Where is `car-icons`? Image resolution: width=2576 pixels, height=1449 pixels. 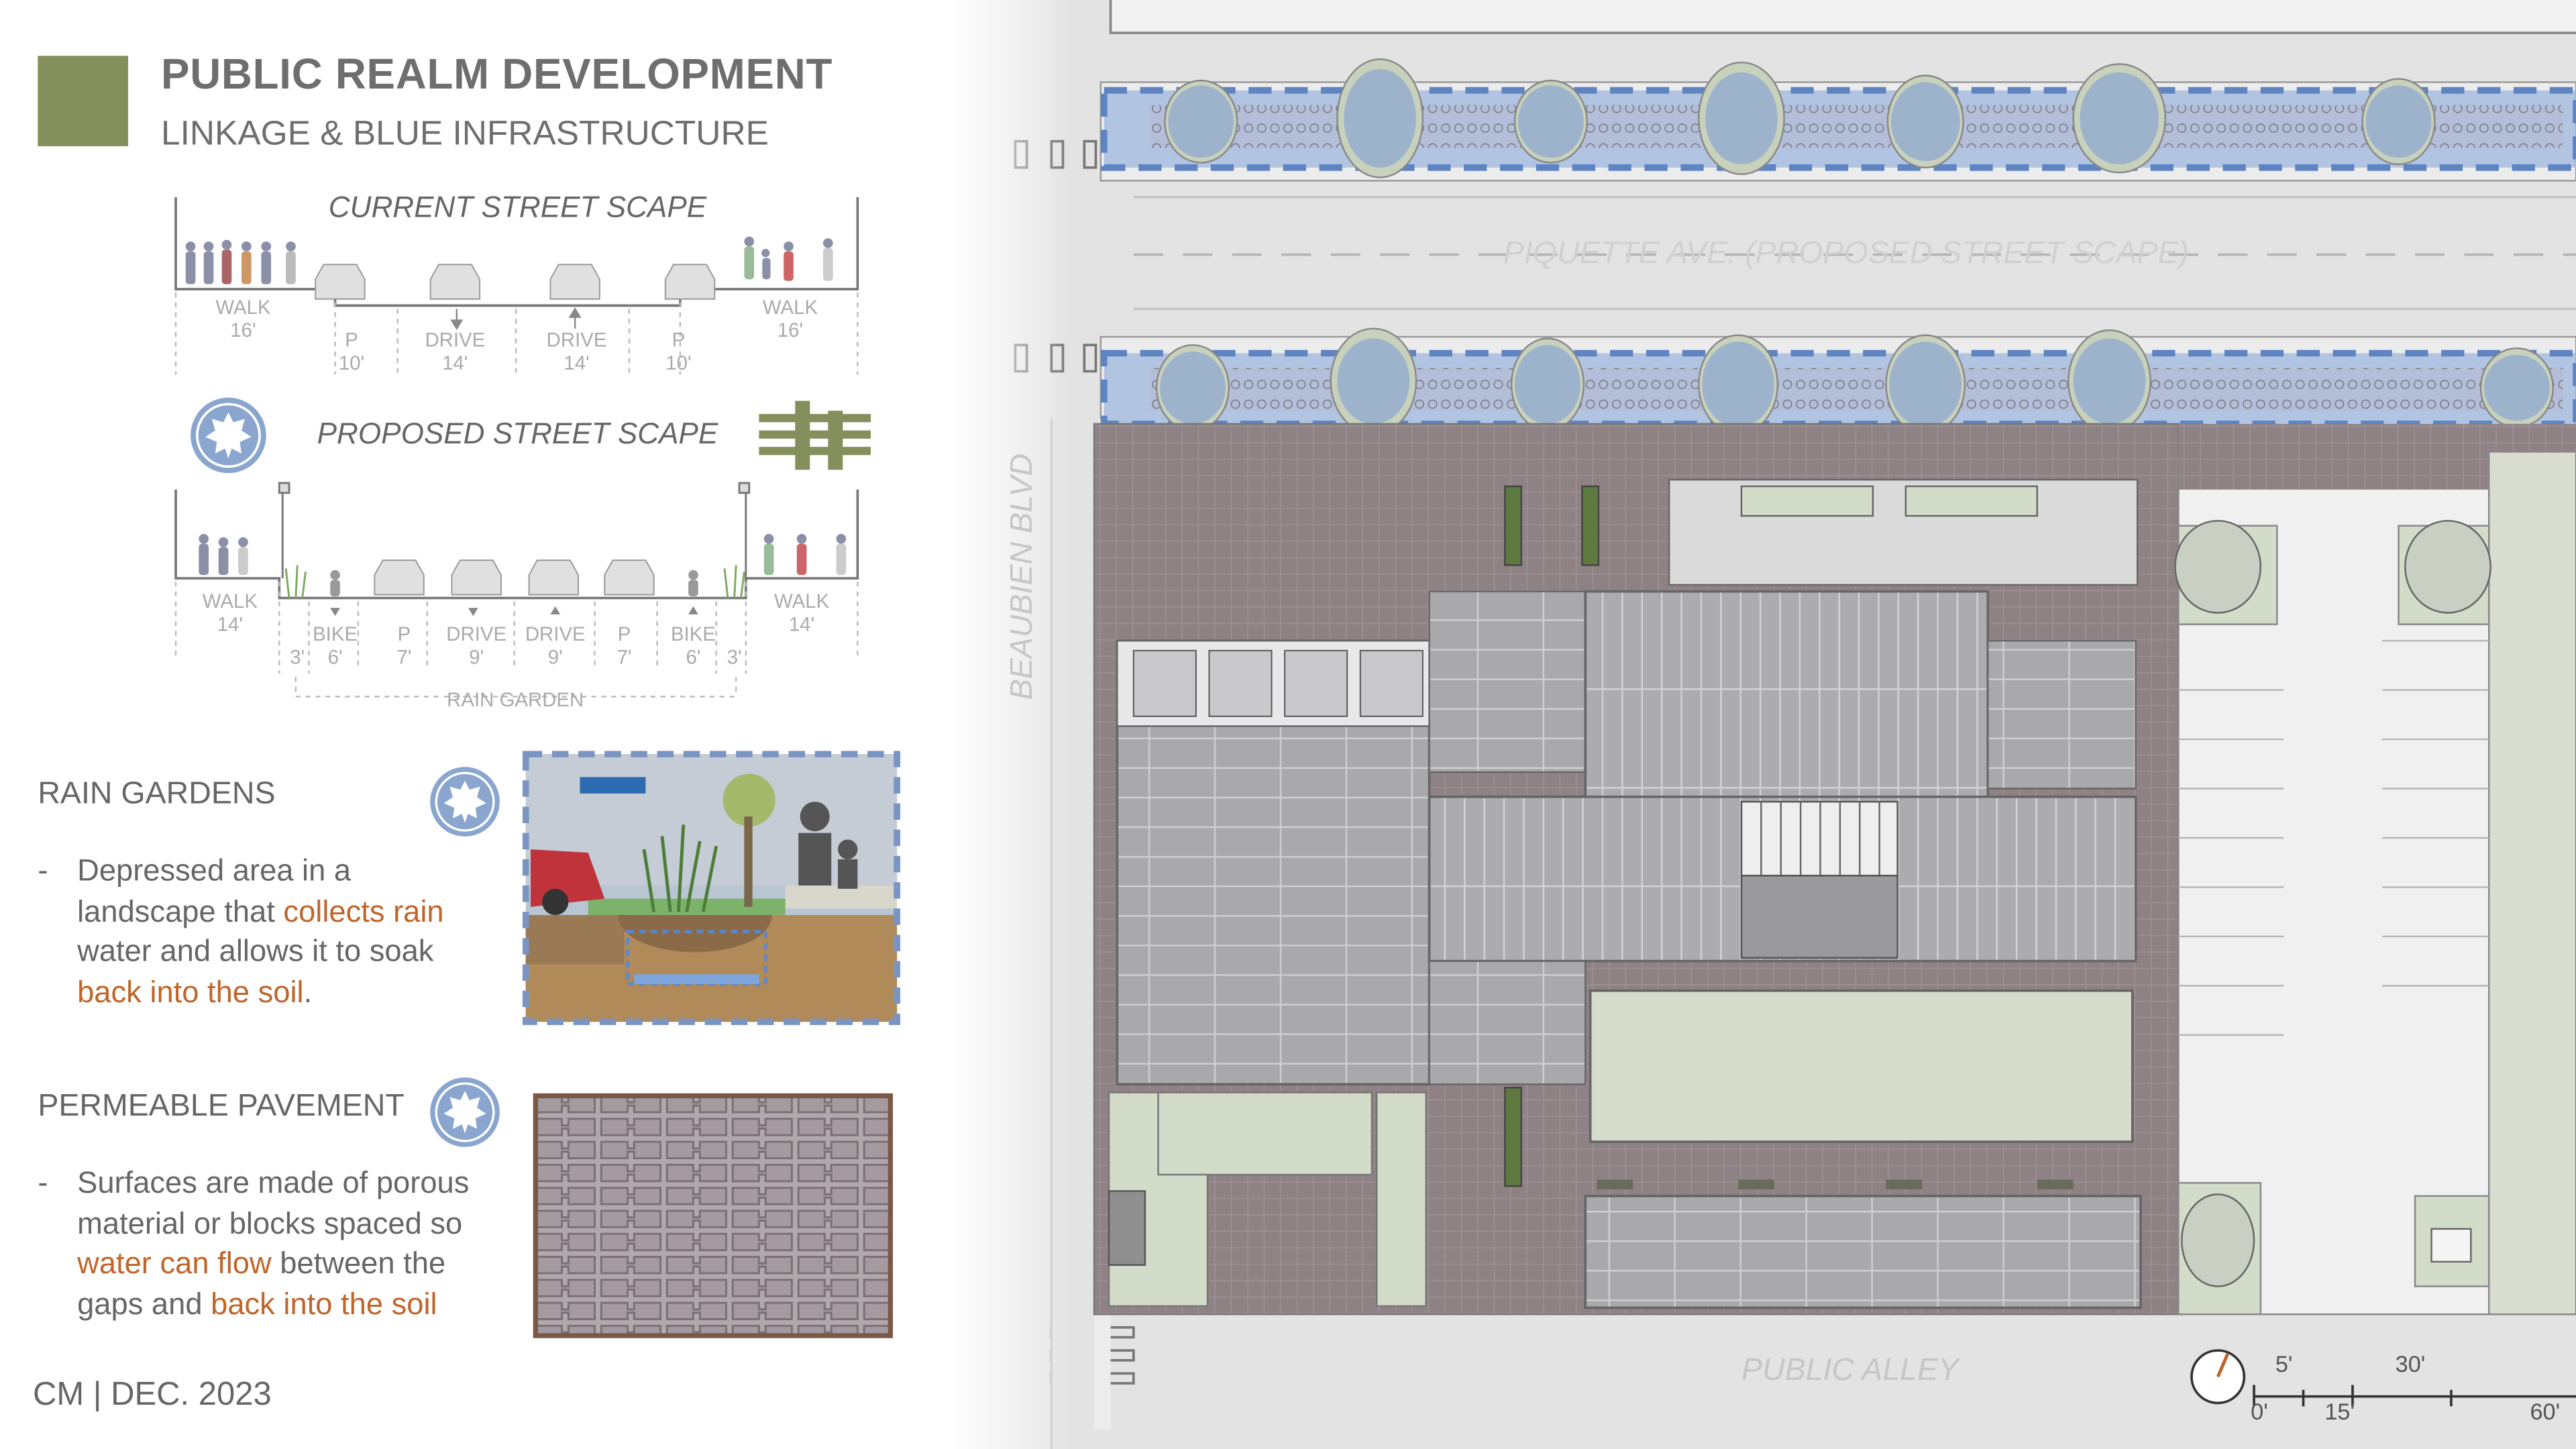
car-icons is located at coordinates (515, 282).